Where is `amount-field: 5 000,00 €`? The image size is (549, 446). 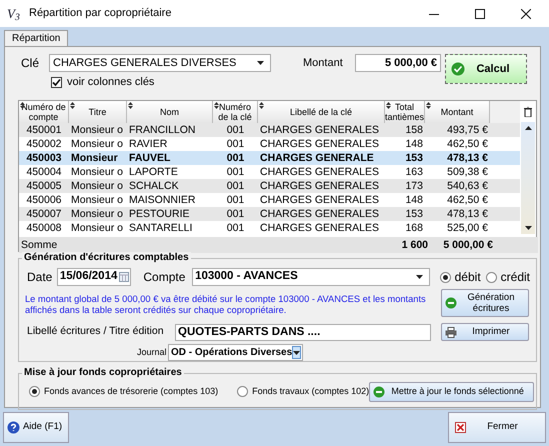 amount-field: 5 000,00 € is located at coordinates (398, 63).